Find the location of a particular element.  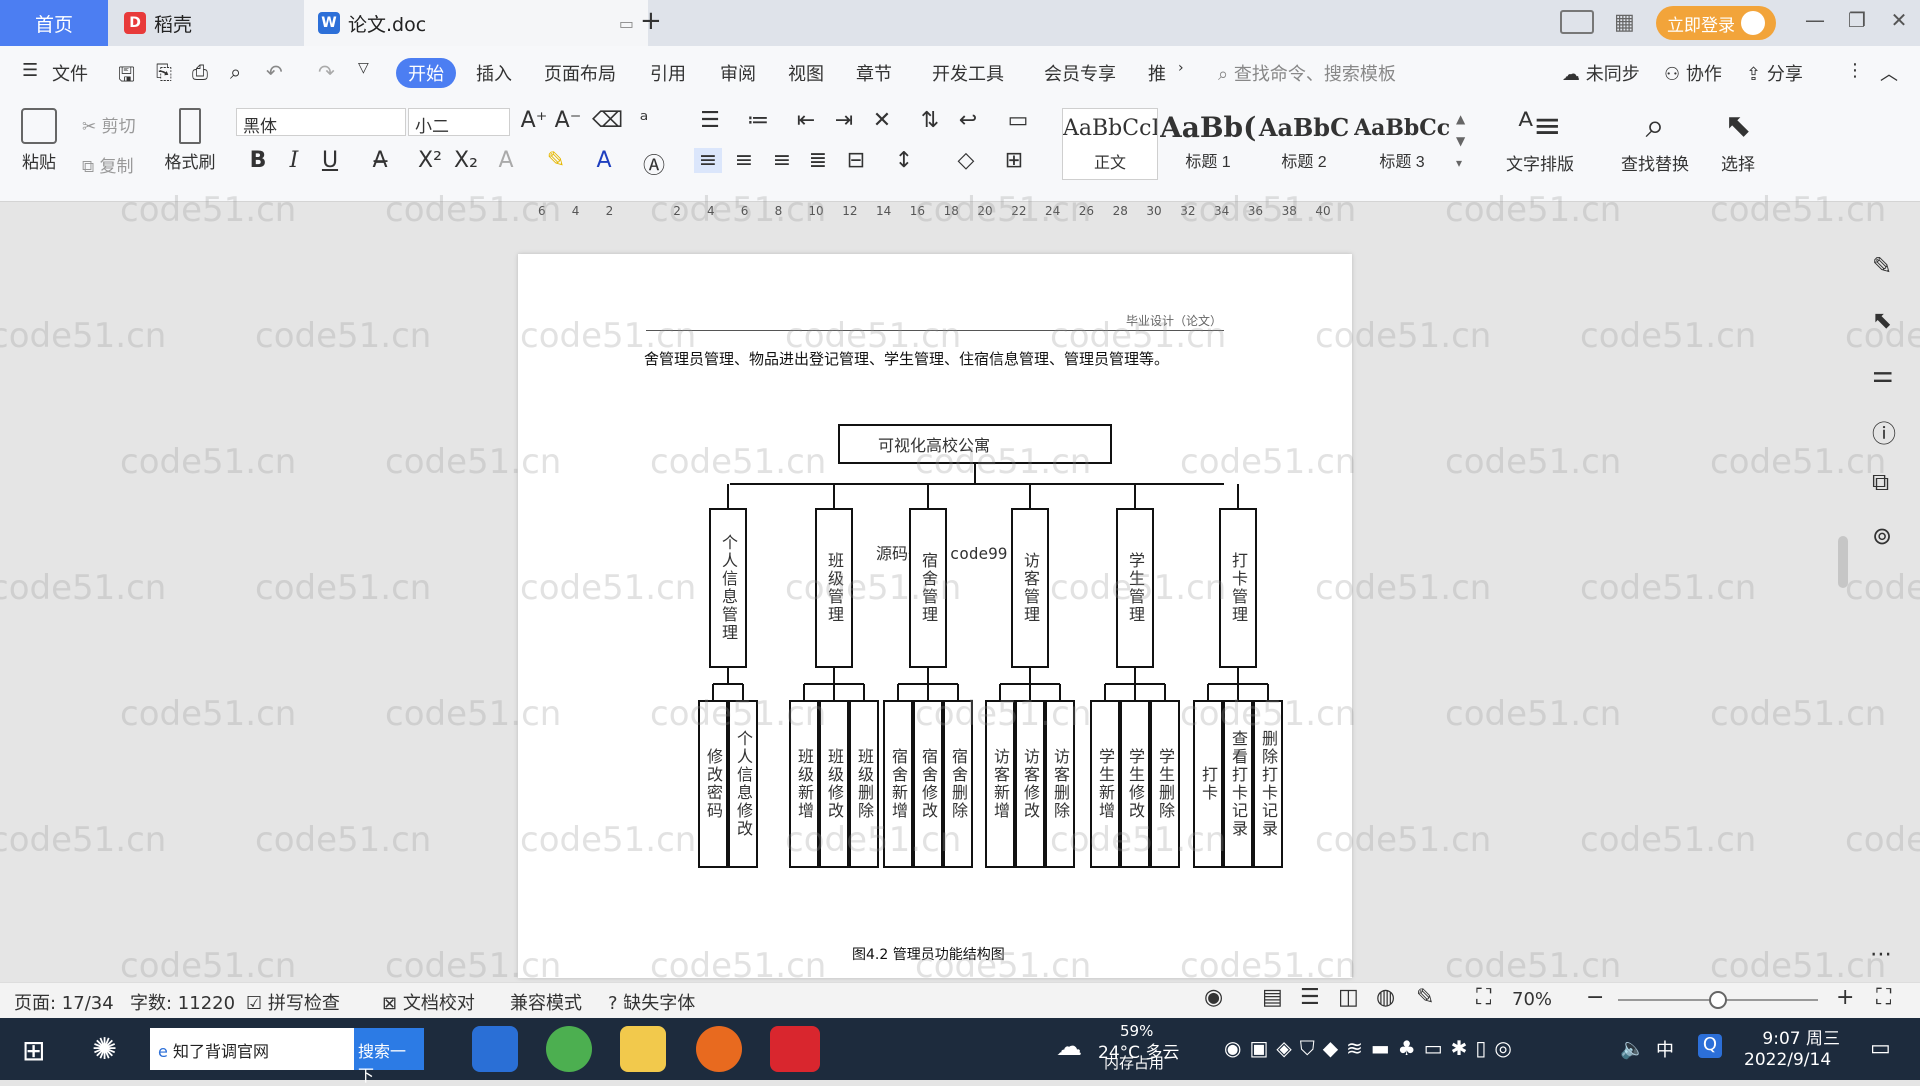

share-button: ⇪ 分享 is located at coordinates (1774, 73).